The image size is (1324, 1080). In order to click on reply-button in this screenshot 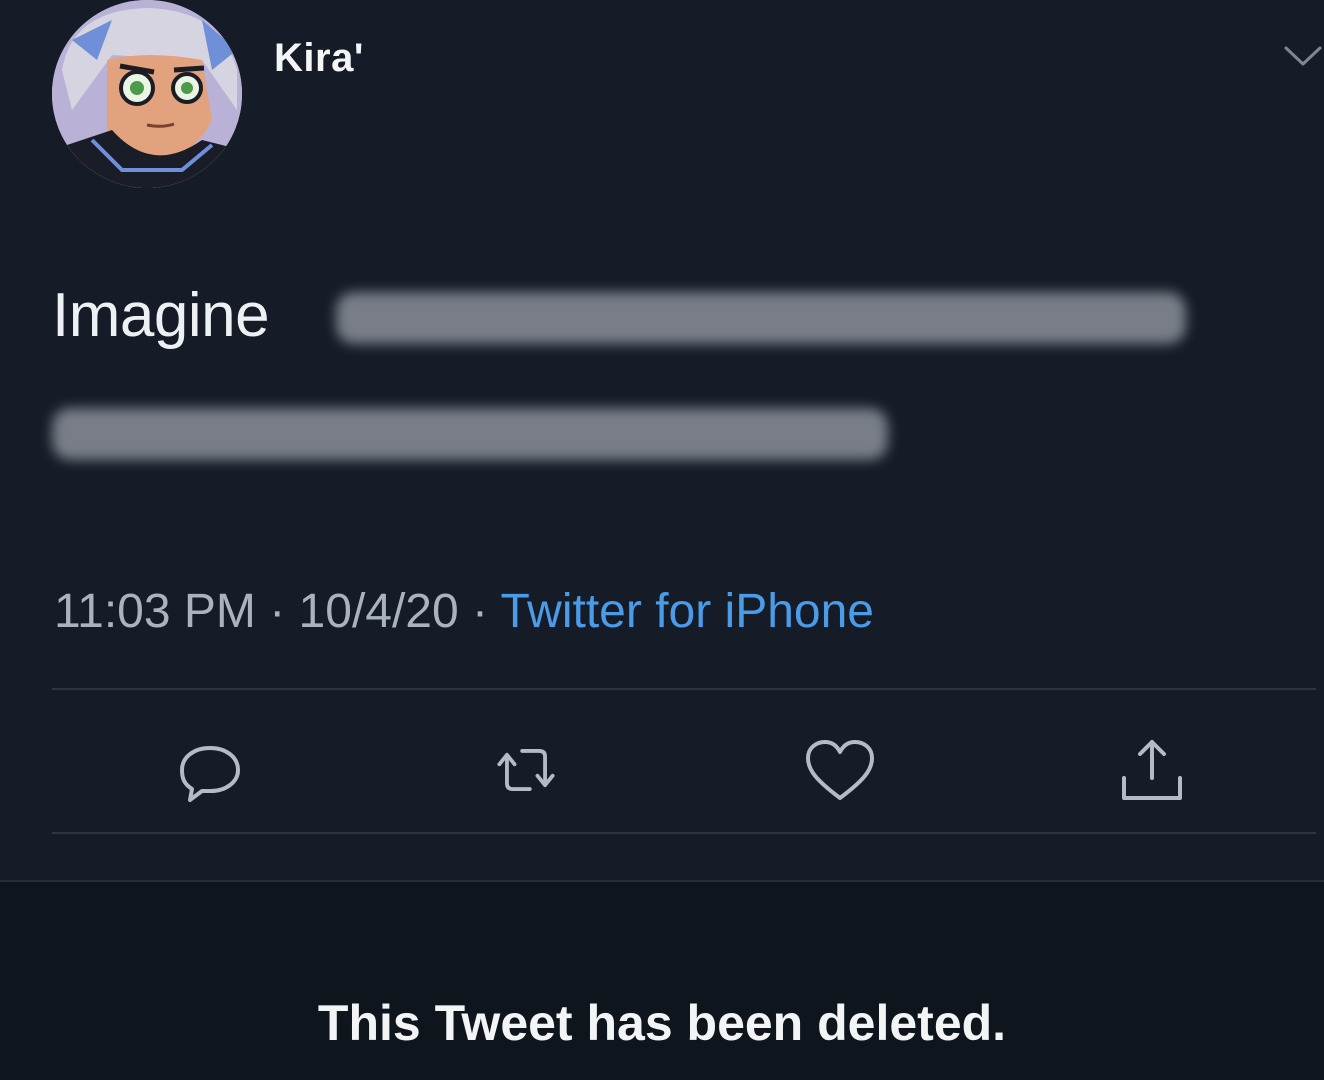, I will do `click(210, 770)`.